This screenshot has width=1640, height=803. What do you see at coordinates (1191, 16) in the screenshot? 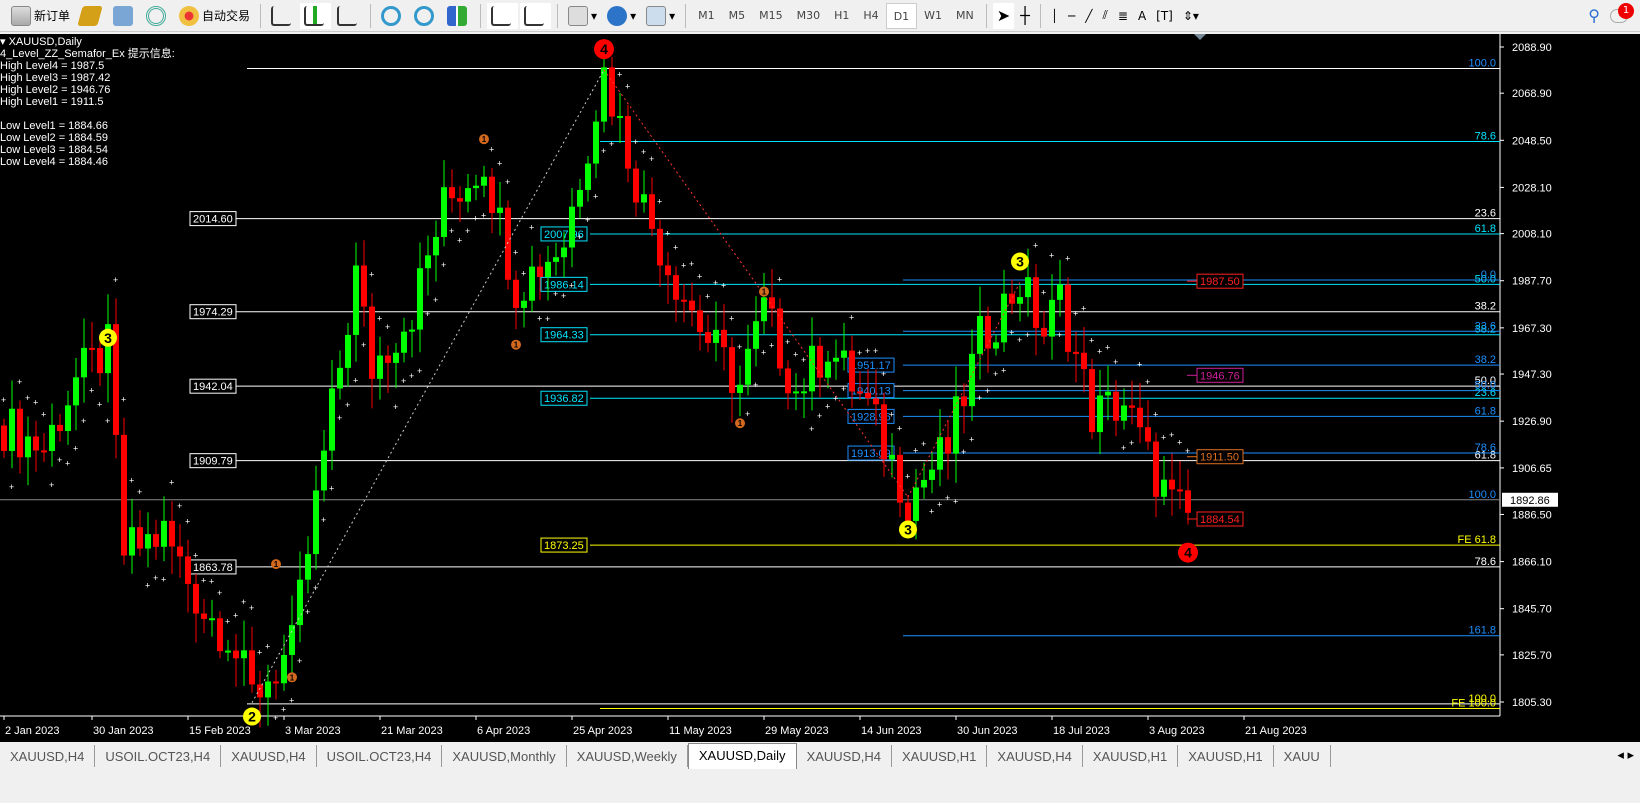
I see `arrows-button: ⇕▾` at bounding box center [1191, 16].